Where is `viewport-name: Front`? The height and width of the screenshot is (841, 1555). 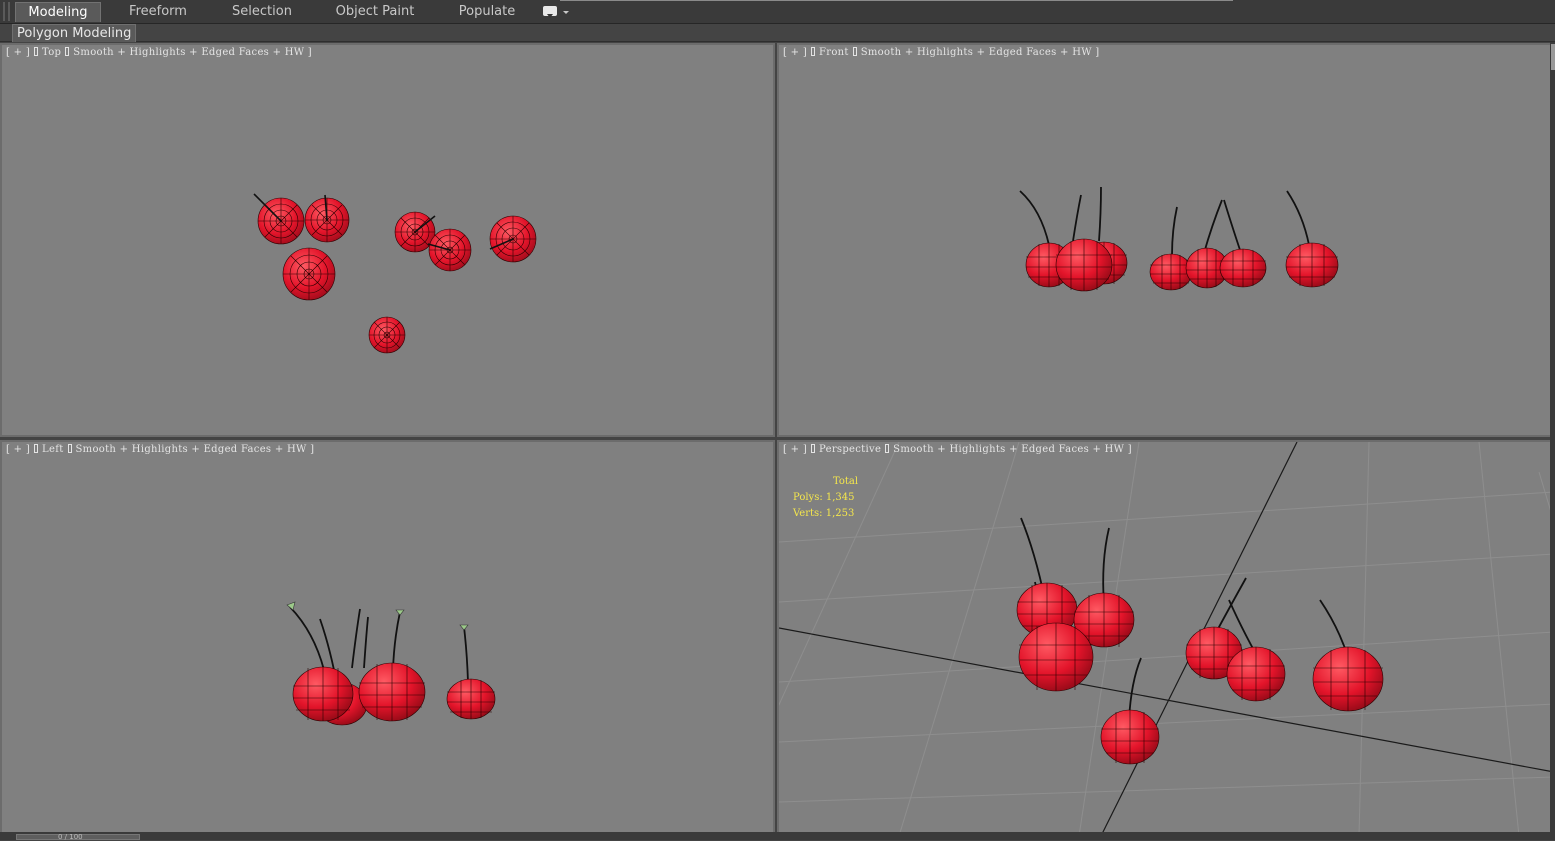
viewport-name: Front is located at coordinates (834, 52).